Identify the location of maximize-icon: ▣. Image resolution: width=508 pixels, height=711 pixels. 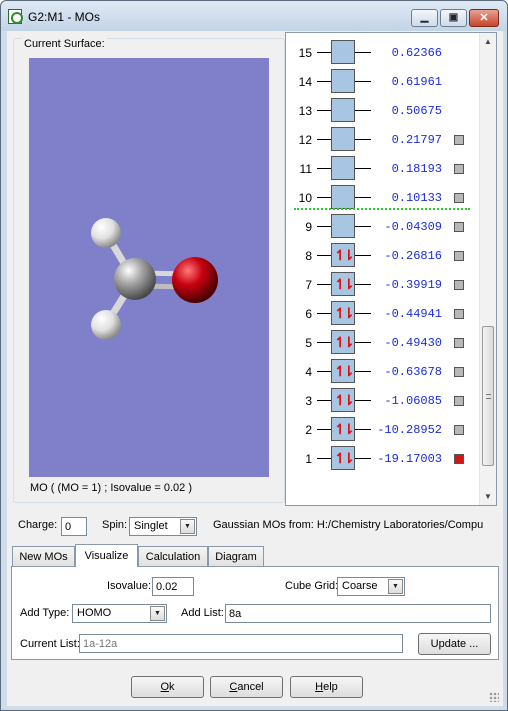
(453, 17).